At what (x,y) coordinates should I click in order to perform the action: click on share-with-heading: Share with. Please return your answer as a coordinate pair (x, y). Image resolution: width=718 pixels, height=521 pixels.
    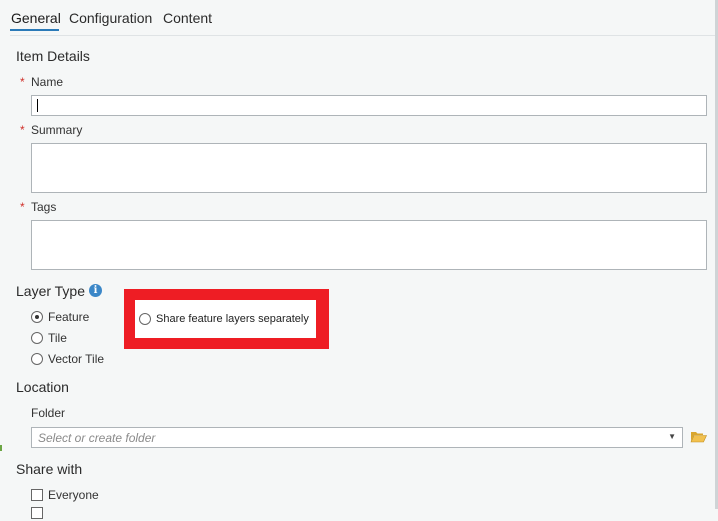
    Looking at the image, I should click on (49, 469).